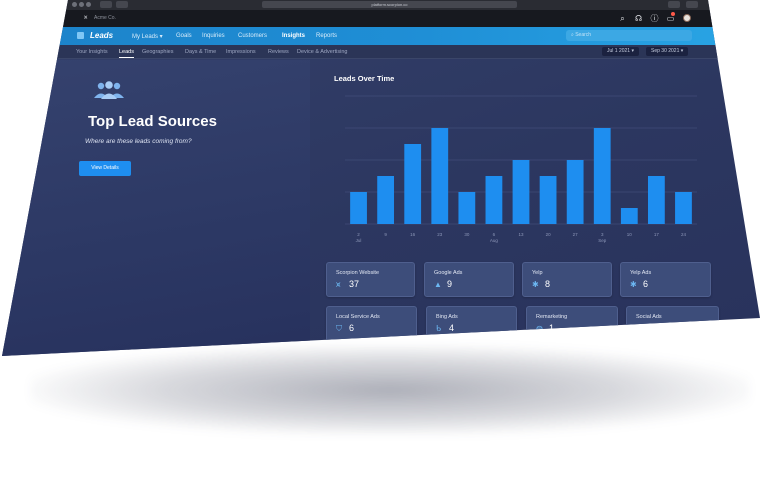  What do you see at coordinates (602, 234) in the screenshot?
I see `x-tick-label: 3` at bounding box center [602, 234].